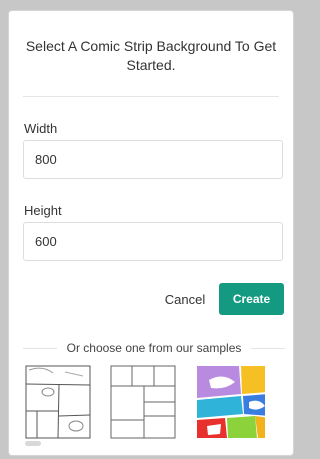 This screenshot has height=459, width=320. What do you see at coordinates (268, 348) in the screenshot?
I see `separator-line-right` at bounding box center [268, 348].